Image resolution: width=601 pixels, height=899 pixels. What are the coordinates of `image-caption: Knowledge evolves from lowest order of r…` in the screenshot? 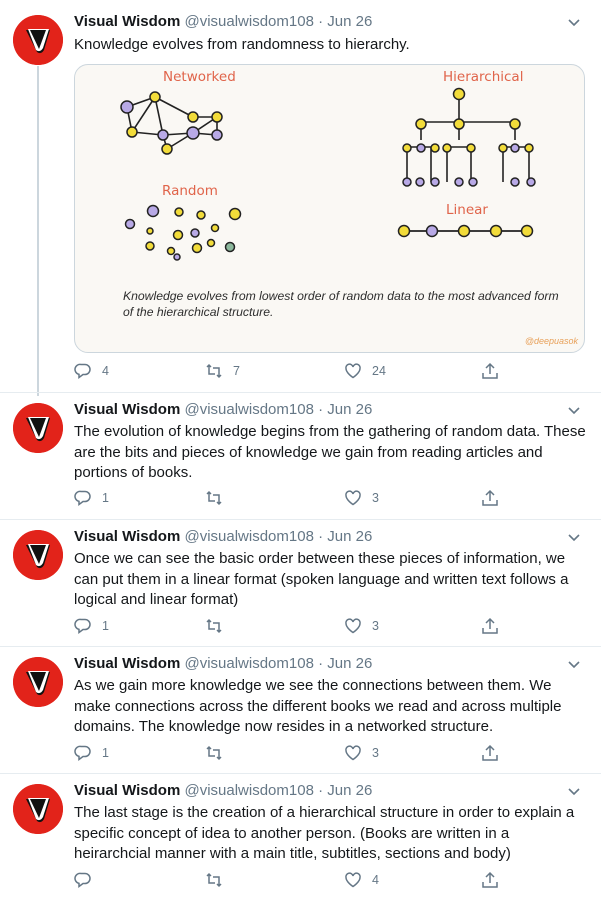 It's located at (341, 304).